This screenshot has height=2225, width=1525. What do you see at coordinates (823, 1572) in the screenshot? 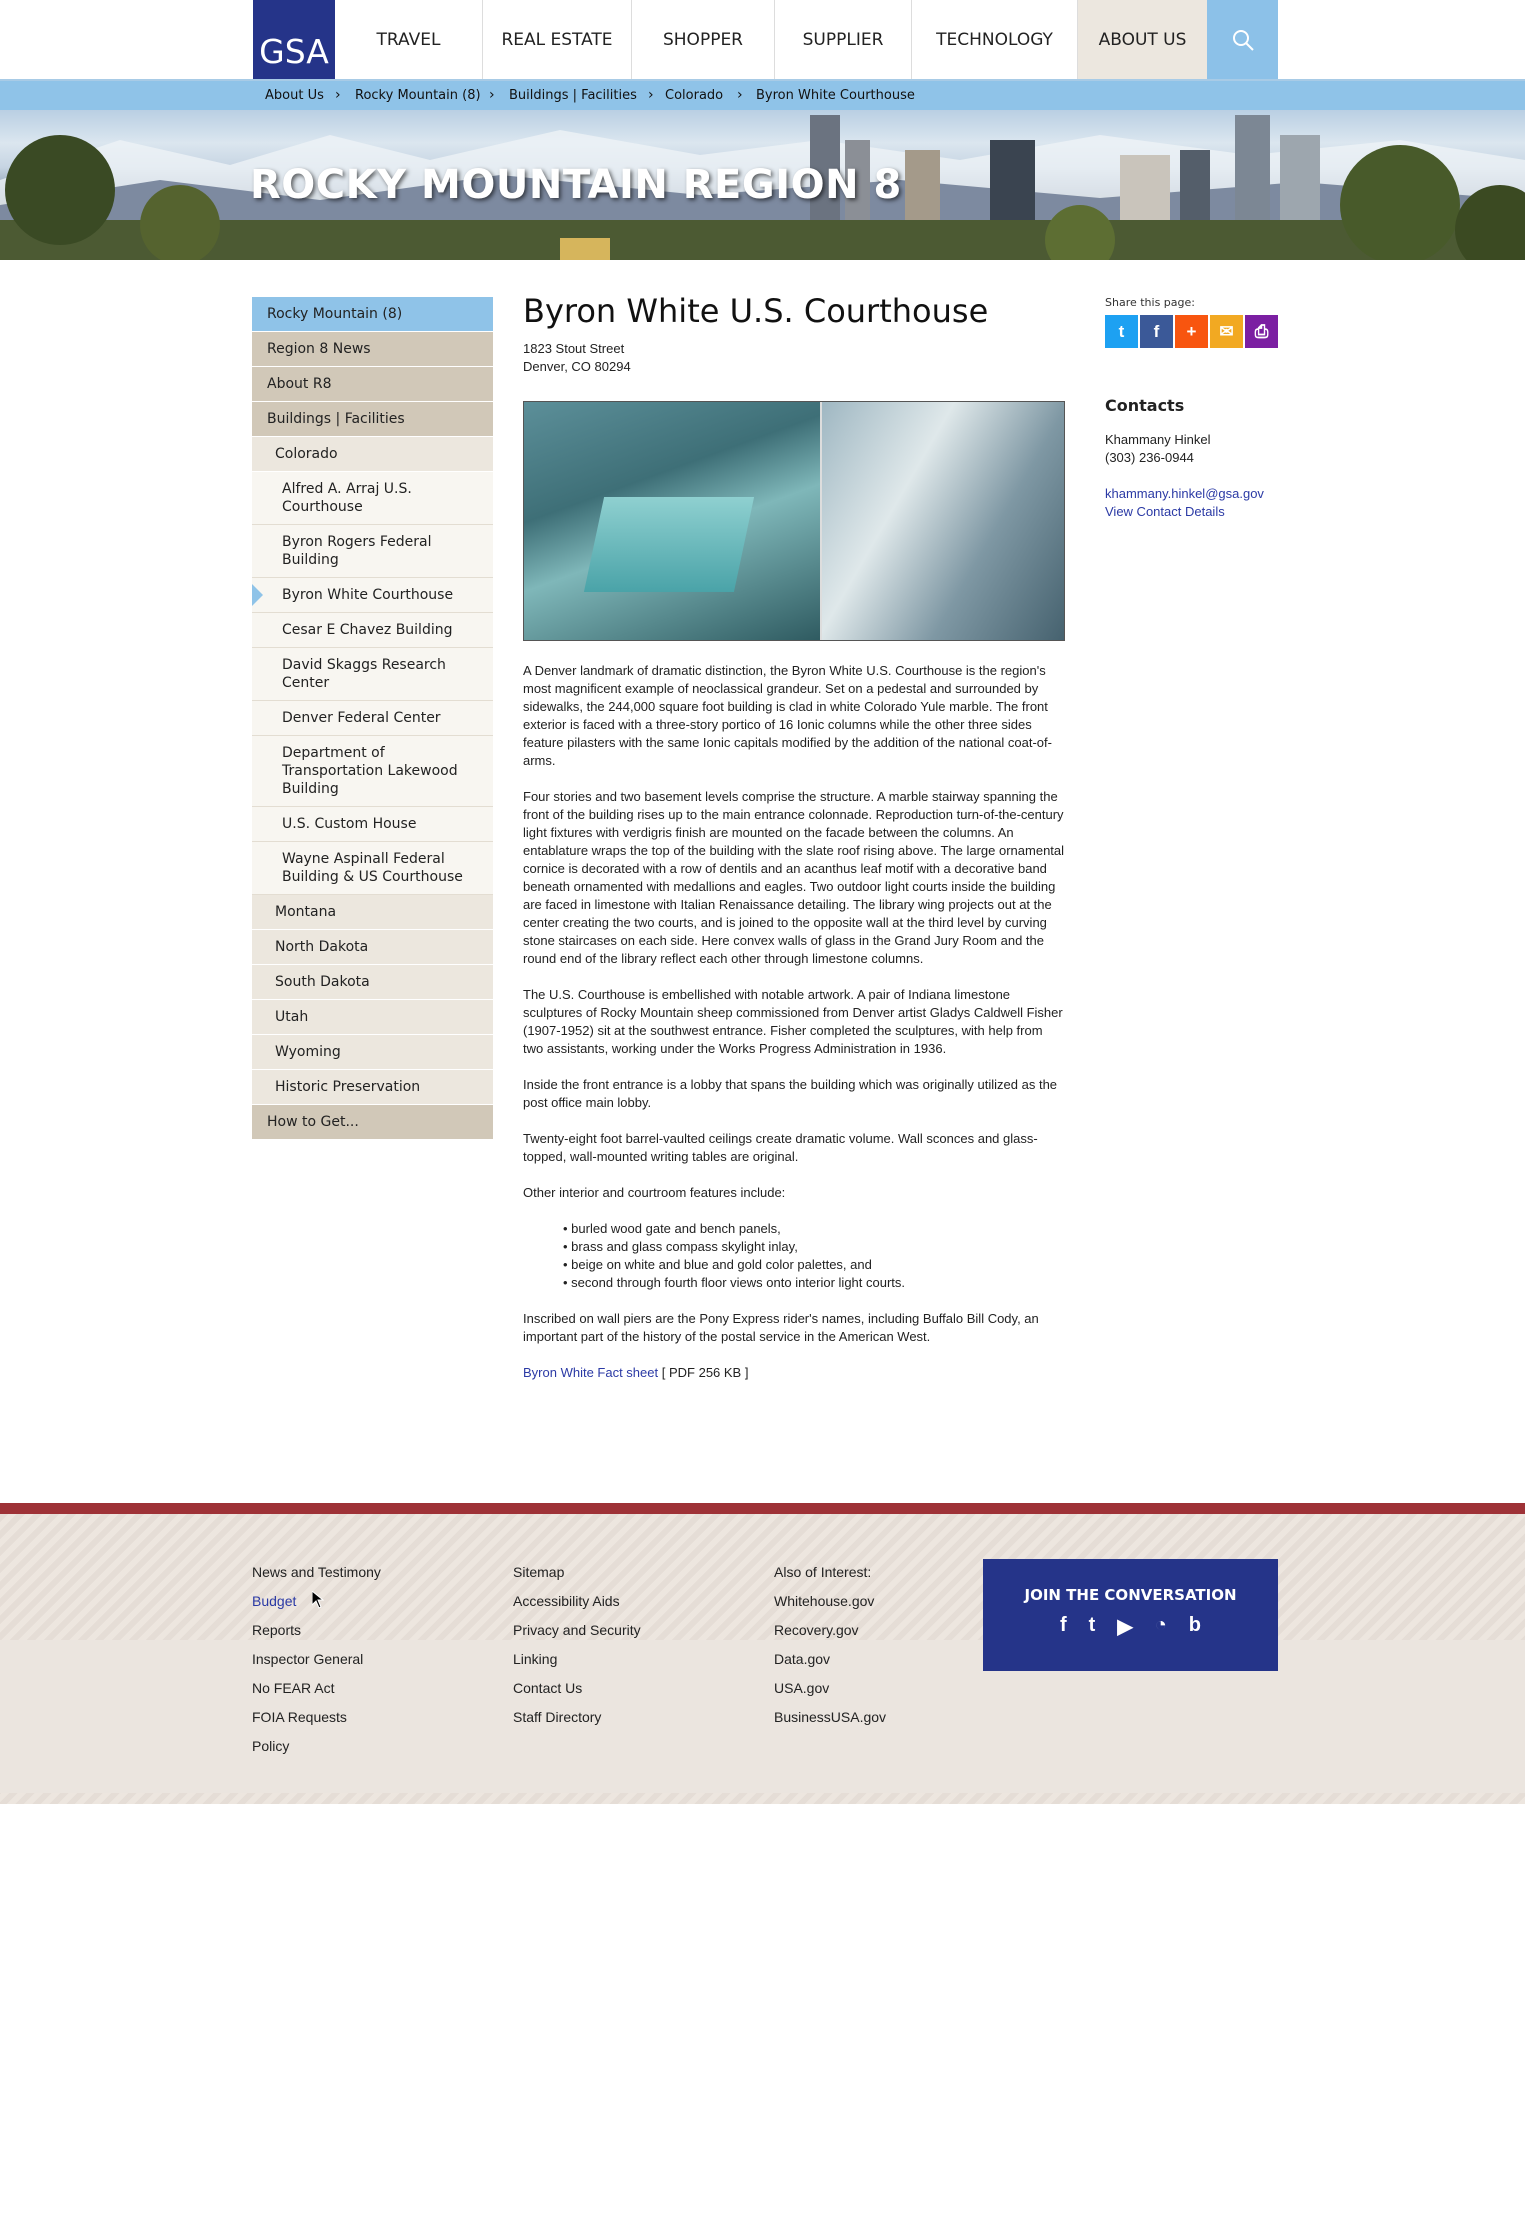
I see `footer-also-of-interest: Also of Interest:` at bounding box center [823, 1572].